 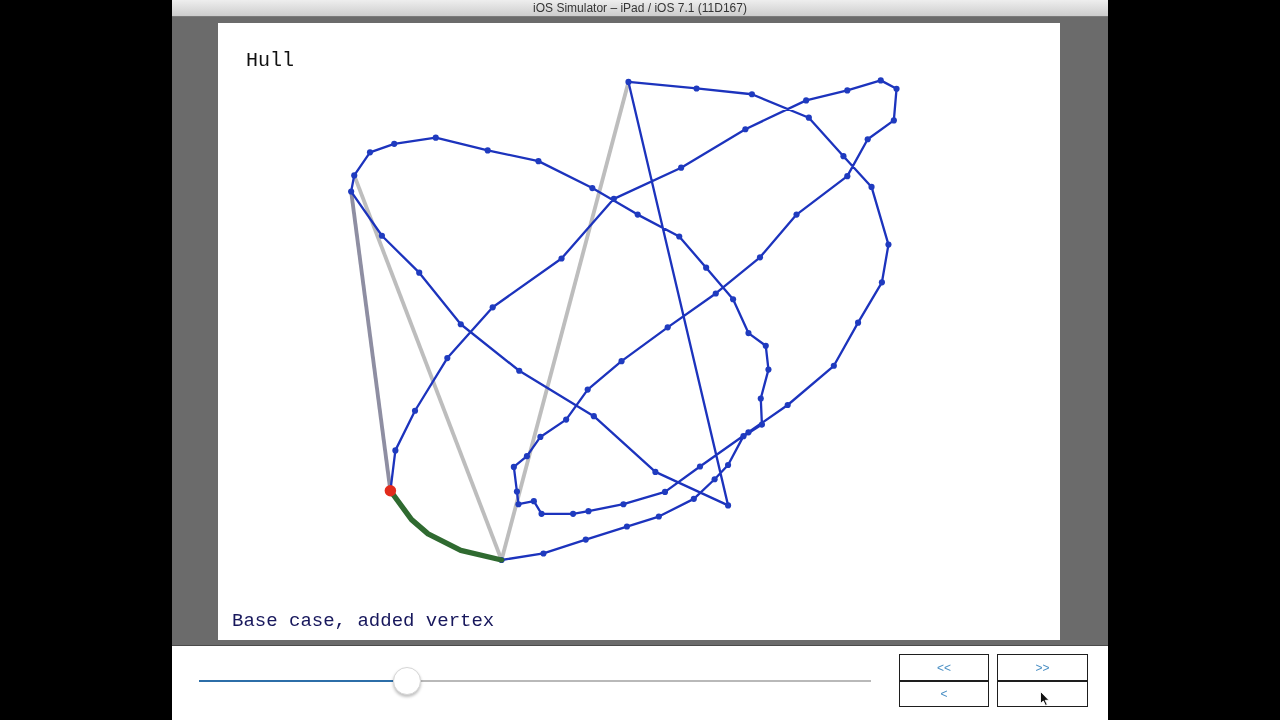 What do you see at coordinates (1042, 667) in the screenshot?
I see `step-button: >>` at bounding box center [1042, 667].